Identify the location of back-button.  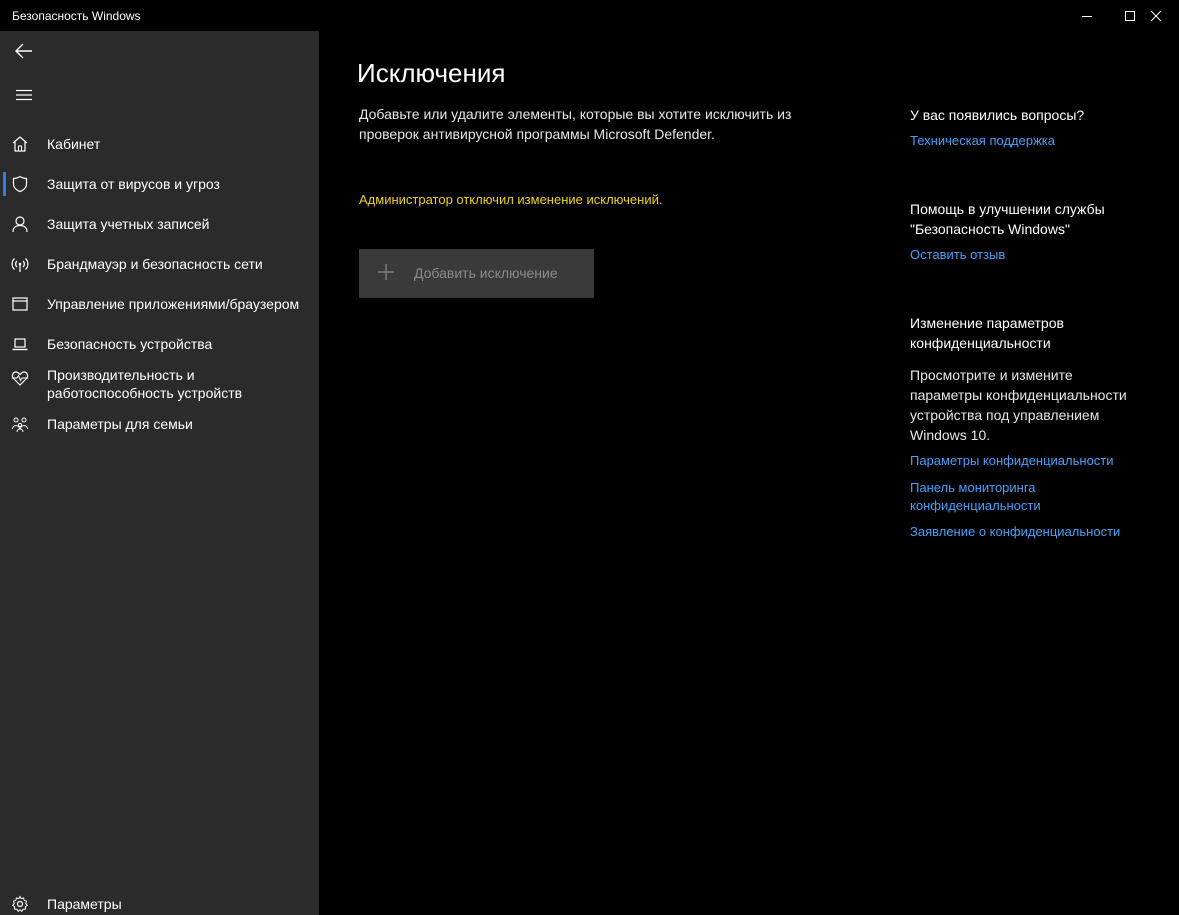
(24, 51).